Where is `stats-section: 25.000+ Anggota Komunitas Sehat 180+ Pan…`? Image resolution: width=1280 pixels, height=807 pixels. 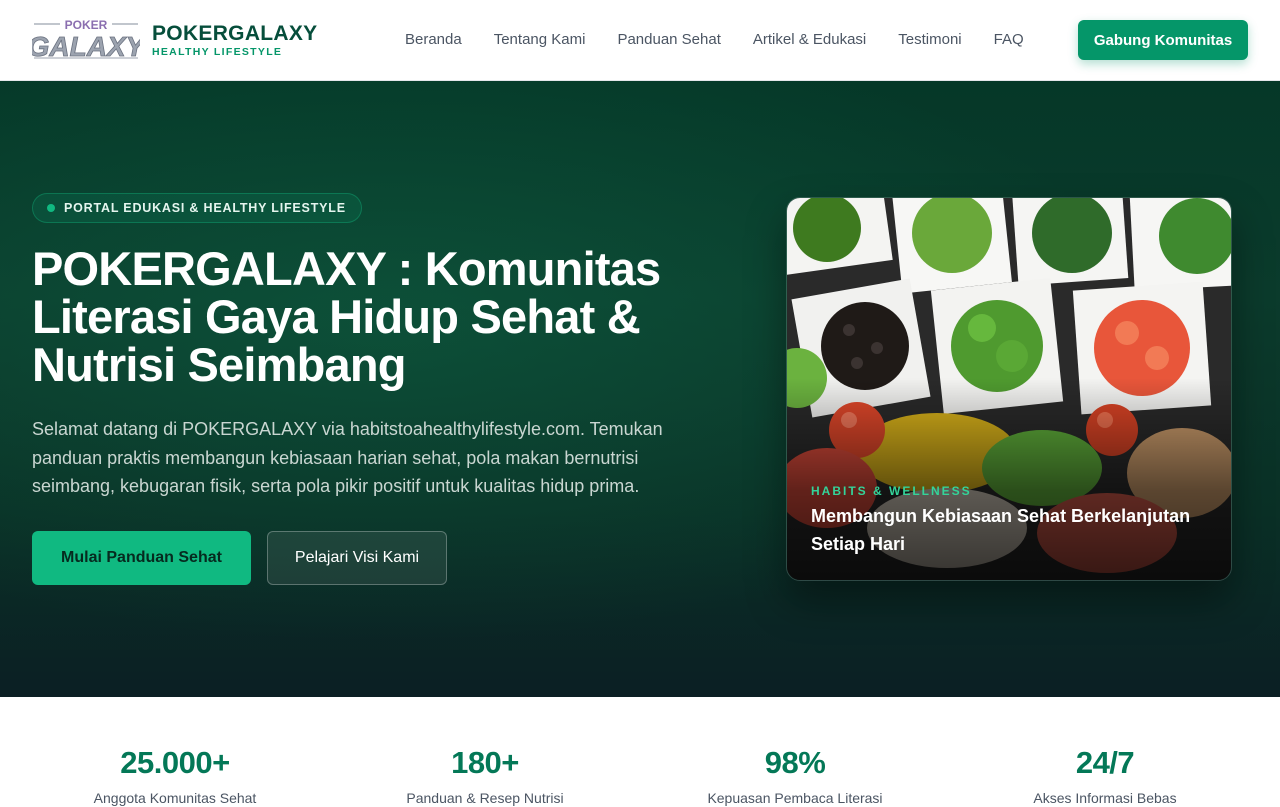
stats-section: 25.000+ Anggota Komunitas Sehat 180+ Pan… is located at coordinates (640, 751).